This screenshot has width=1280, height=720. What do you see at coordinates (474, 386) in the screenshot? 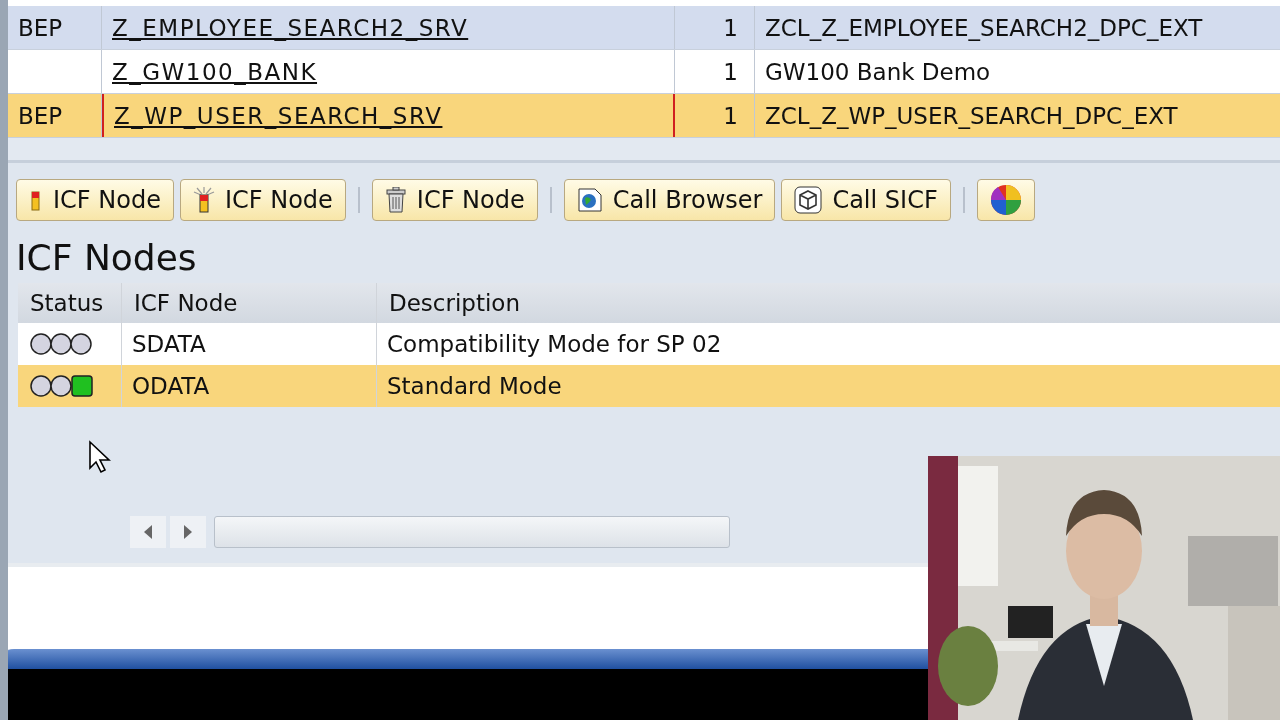
I see `table-cell-text: Standard Mode` at bounding box center [474, 386].